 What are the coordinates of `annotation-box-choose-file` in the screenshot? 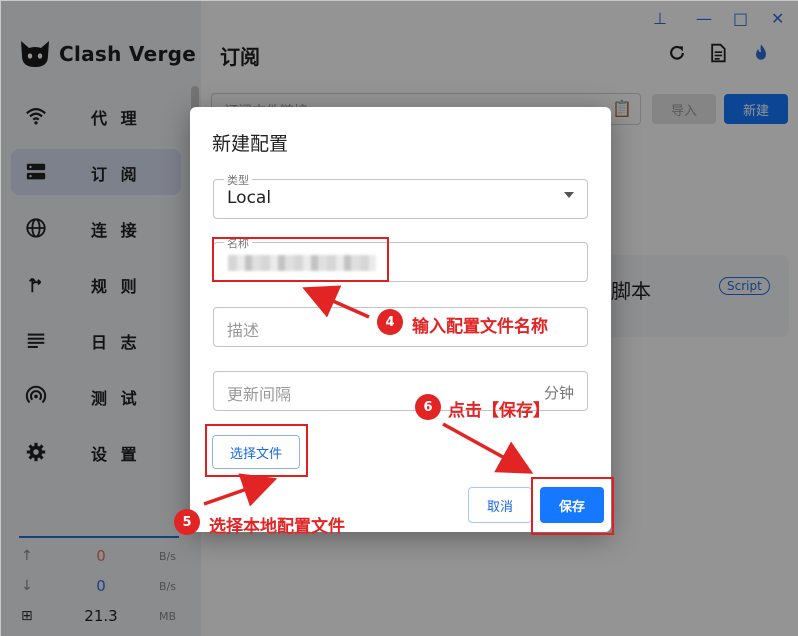 It's located at (256, 450).